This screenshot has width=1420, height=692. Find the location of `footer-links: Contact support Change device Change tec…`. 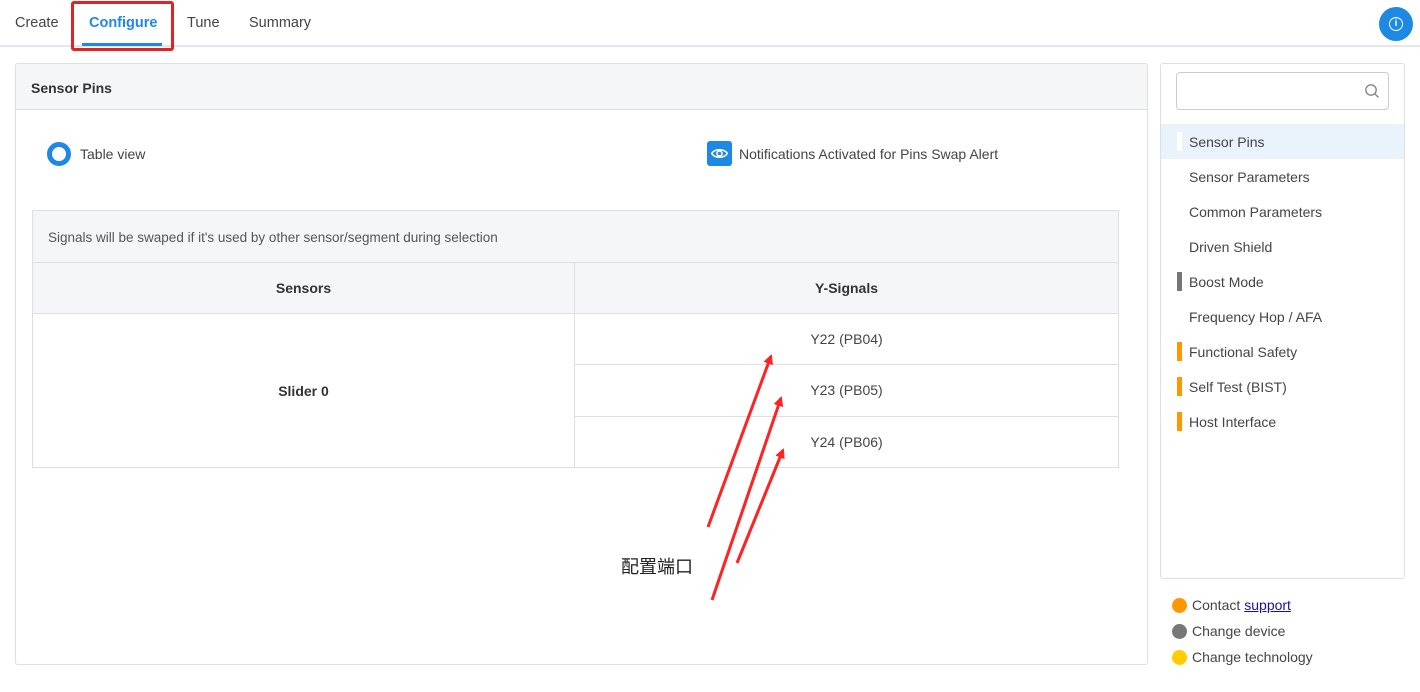

footer-links: Contact support Change device Change tec… is located at coordinates (1242, 631).